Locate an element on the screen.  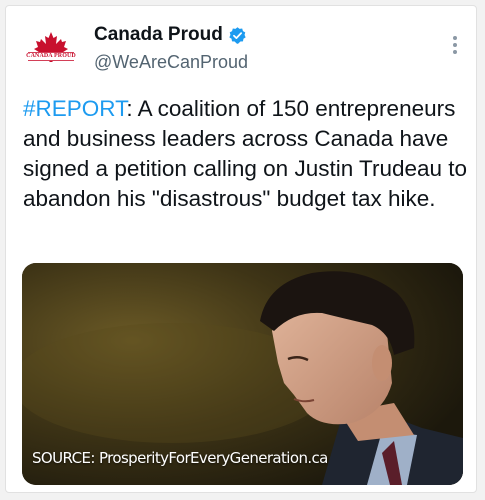
display-name: Canada Proud is located at coordinates (158, 35).